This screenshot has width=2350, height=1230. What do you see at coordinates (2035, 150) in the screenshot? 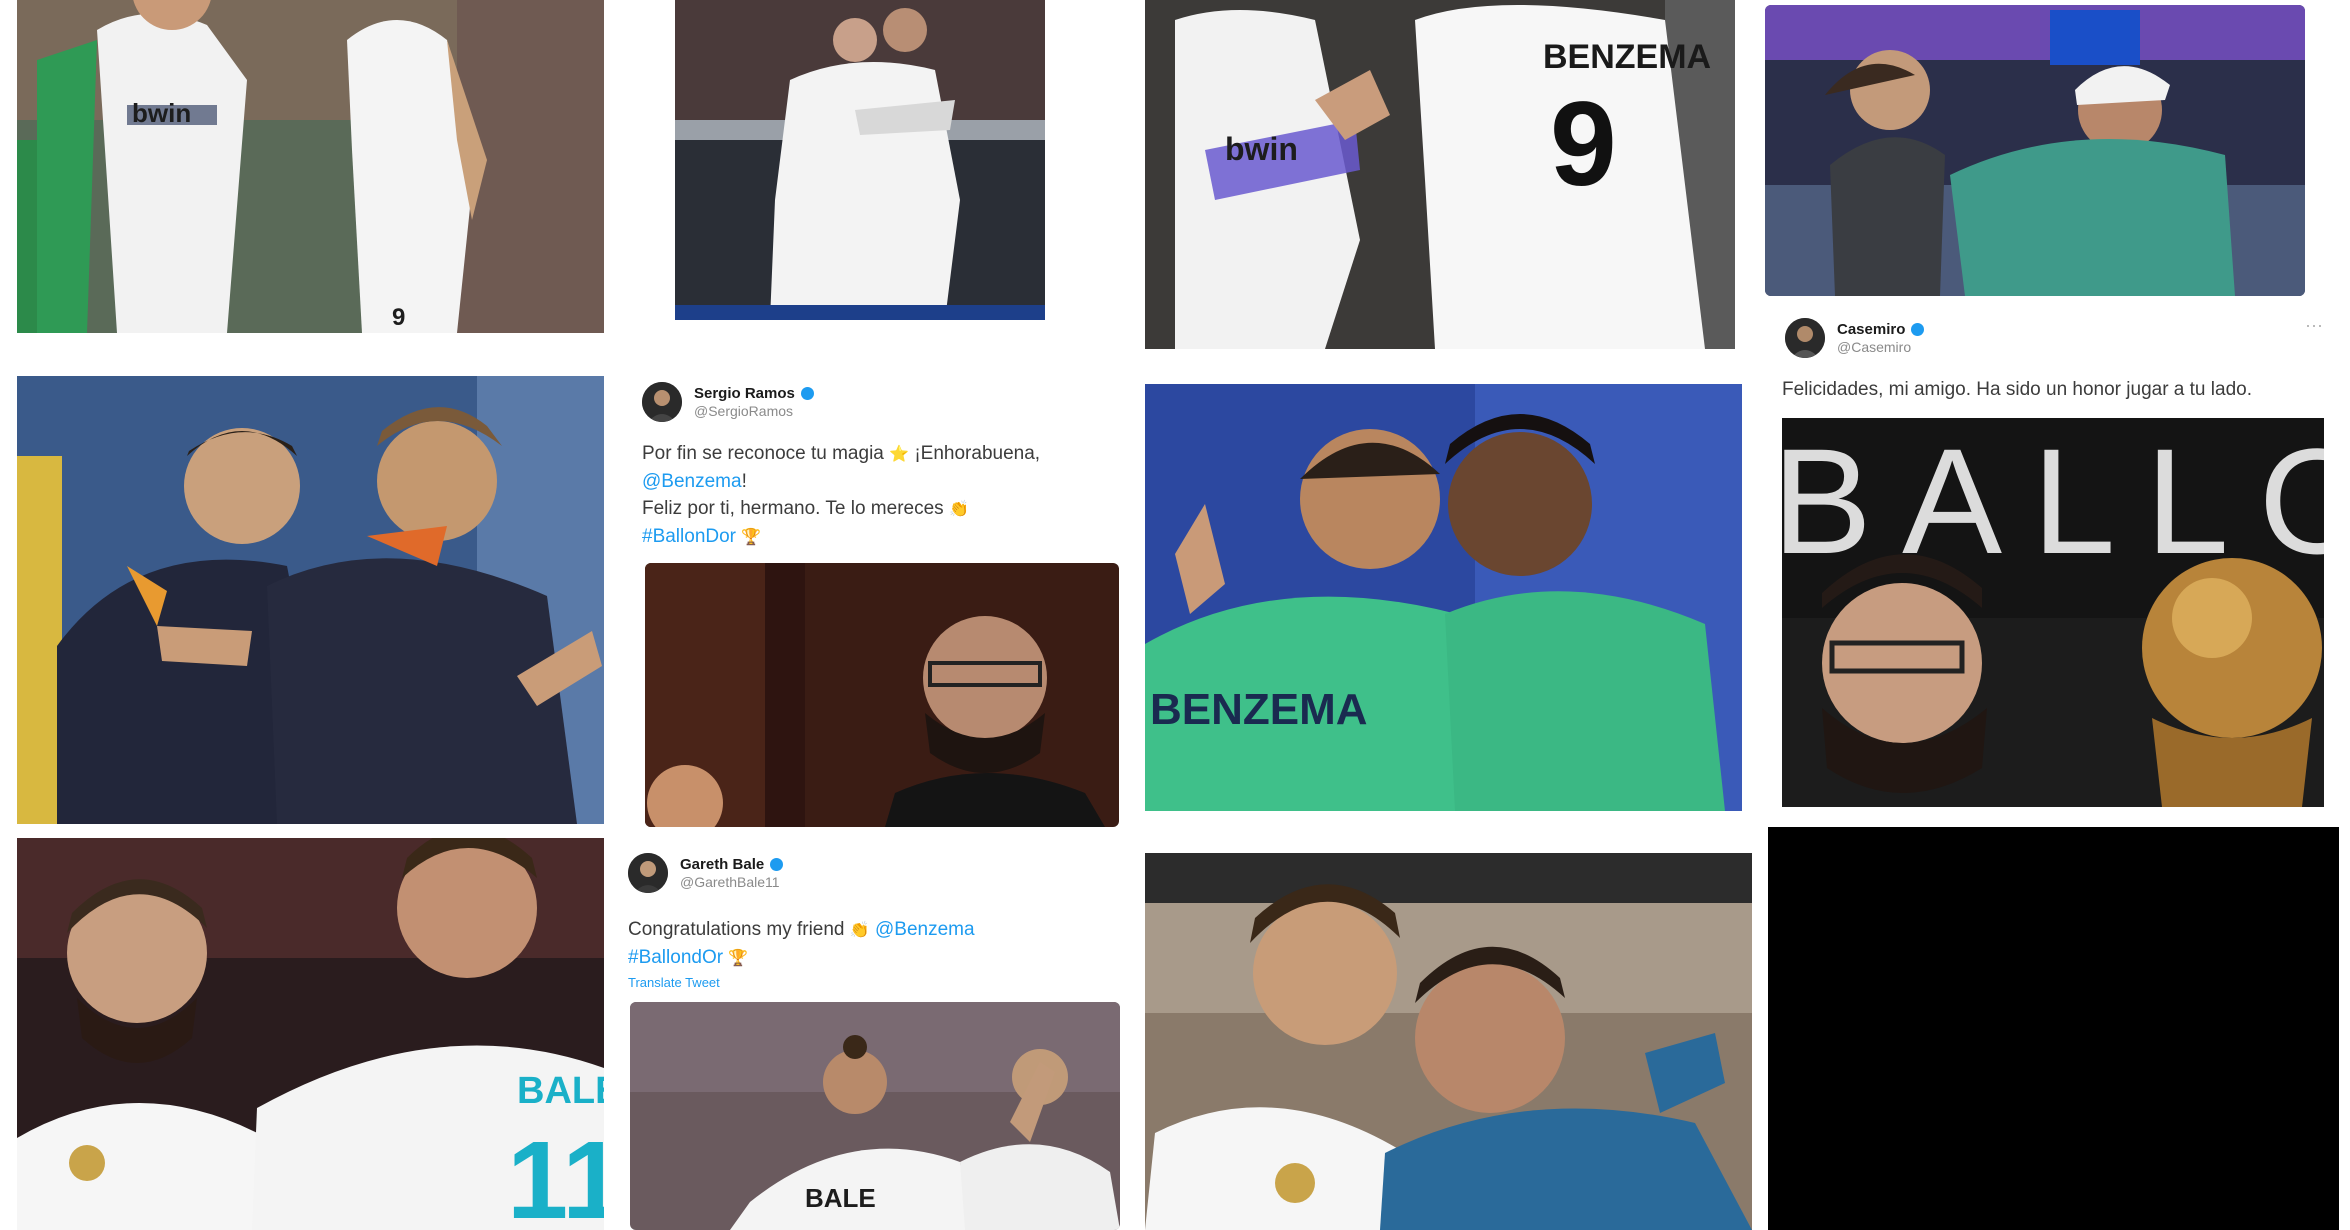
I see `photo-benzema-stadium-hug` at bounding box center [2035, 150].